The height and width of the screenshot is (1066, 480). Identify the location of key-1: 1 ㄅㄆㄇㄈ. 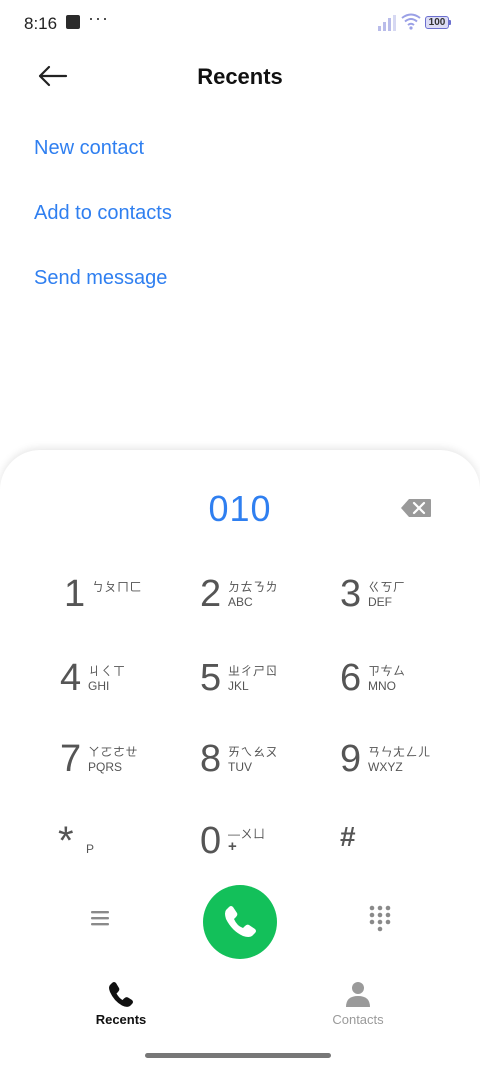
(134, 595).